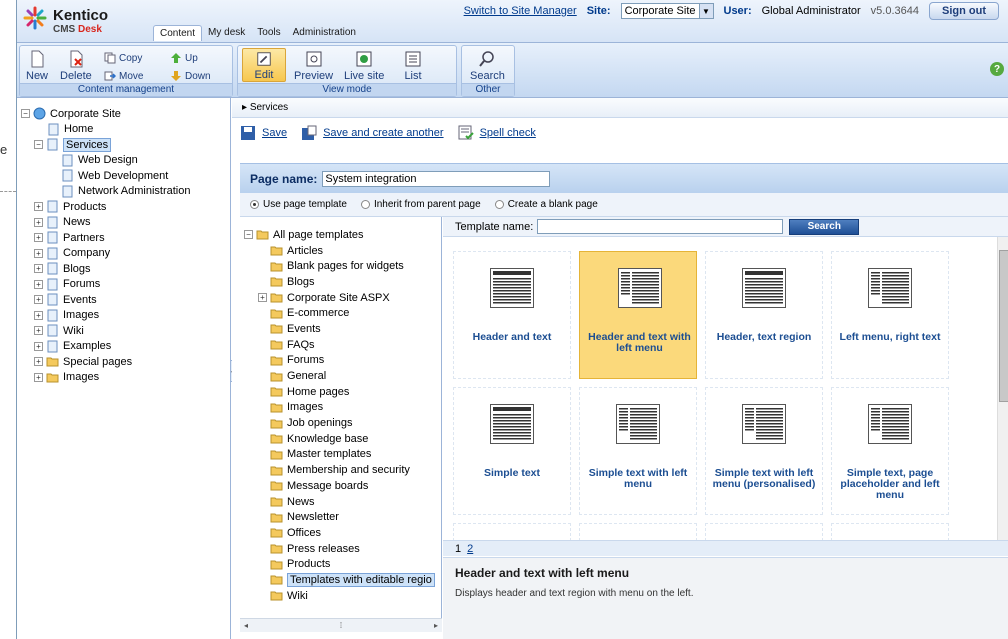 This screenshot has height=639, width=1008. What do you see at coordinates (512, 451) in the screenshot?
I see `template-tile: Simple text` at bounding box center [512, 451].